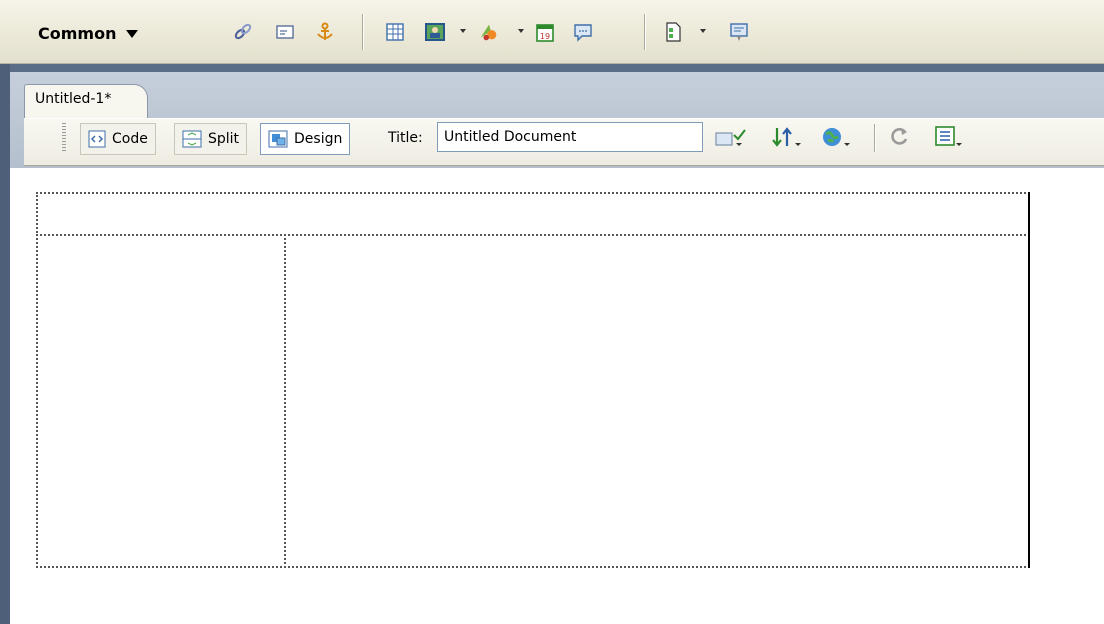 The width and height of the screenshot is (1104, 624). I want to click on split-view-label: Split, so click(224, 139).